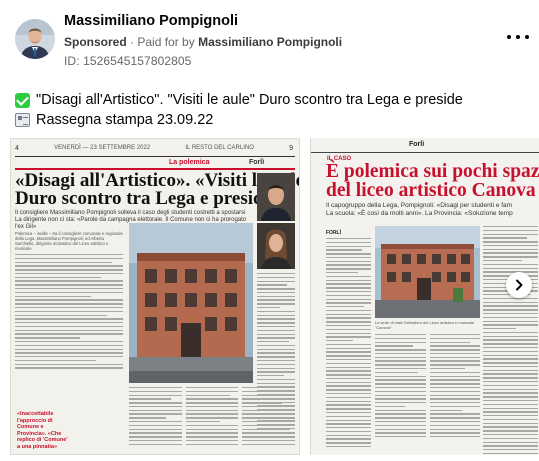 This screenshot has height=461, width=539. Describe the element at coordinates (219, 148) in the screenshot. I see `masthead-paper: IL RESTO DEL CARLINO` at that location.